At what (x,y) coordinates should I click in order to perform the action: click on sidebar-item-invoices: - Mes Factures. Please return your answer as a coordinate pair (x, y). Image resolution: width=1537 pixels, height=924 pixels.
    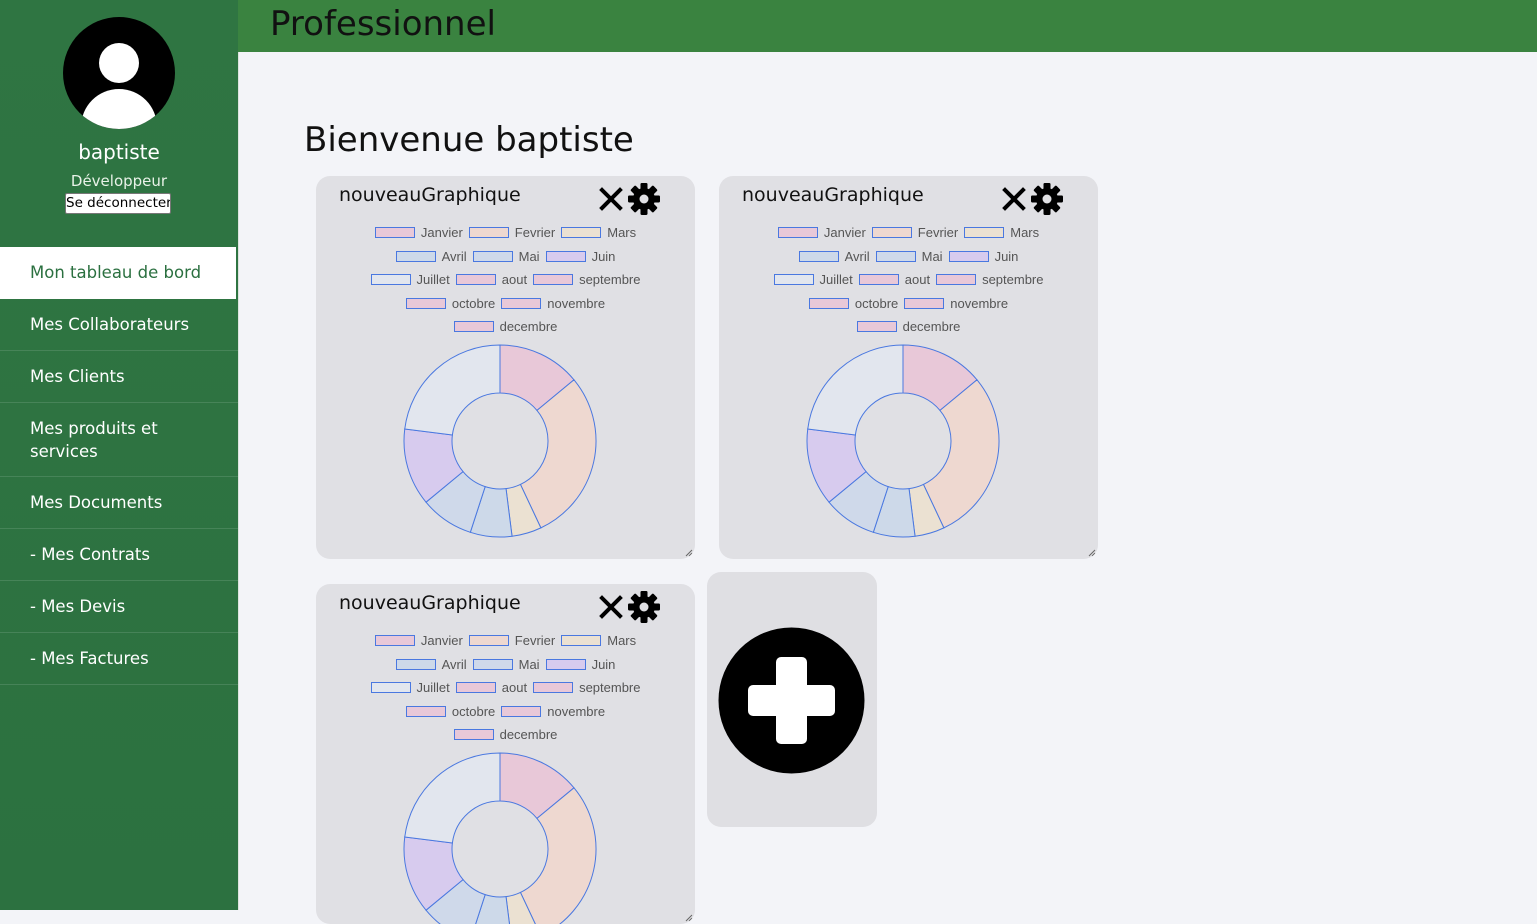
    Looking at the image, I should click on (119, 659).